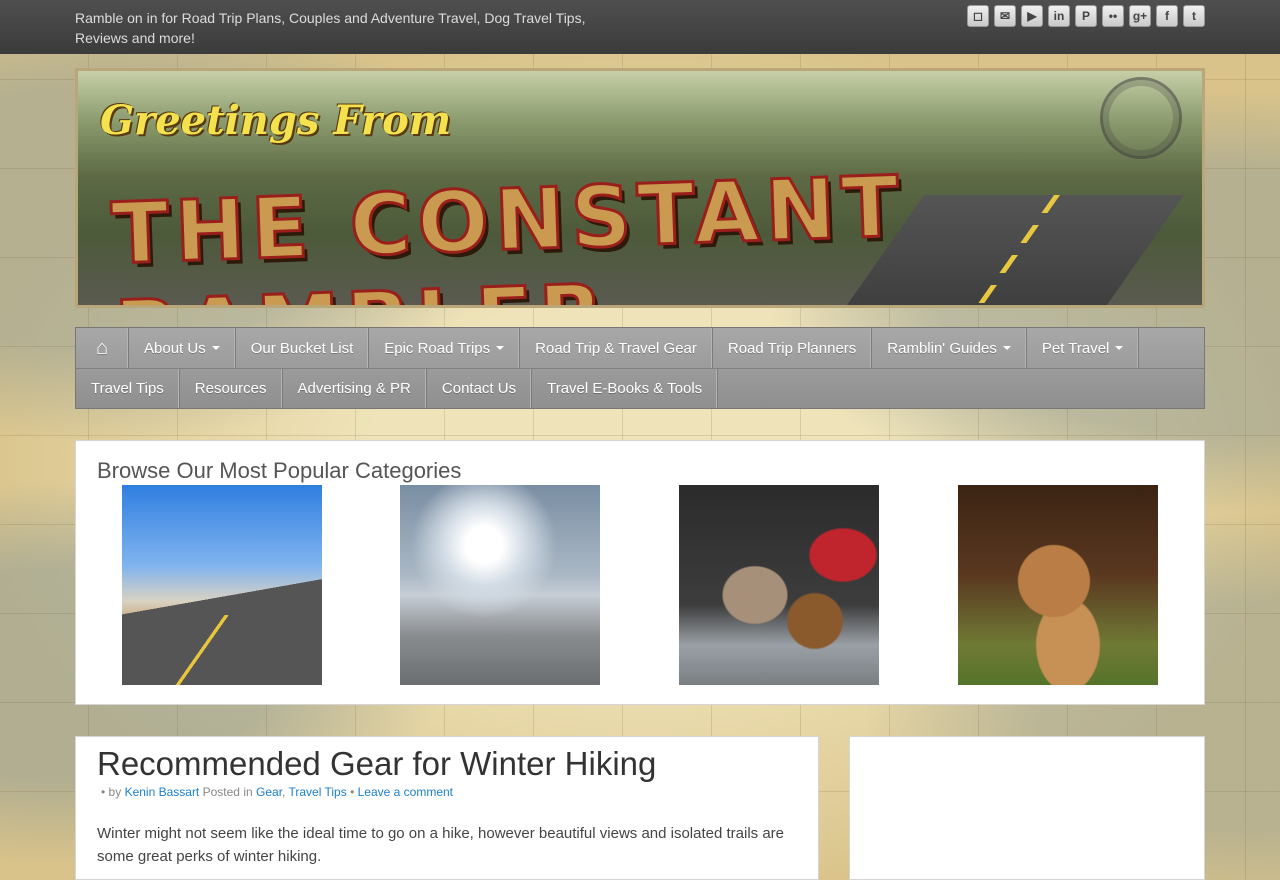 This screenshot has height=880, width=1280. What do you see at coordinates (405, 792) in the screenshot?
I see `leave-comment-link: Leave a comment` at bounding box center [405, 792].